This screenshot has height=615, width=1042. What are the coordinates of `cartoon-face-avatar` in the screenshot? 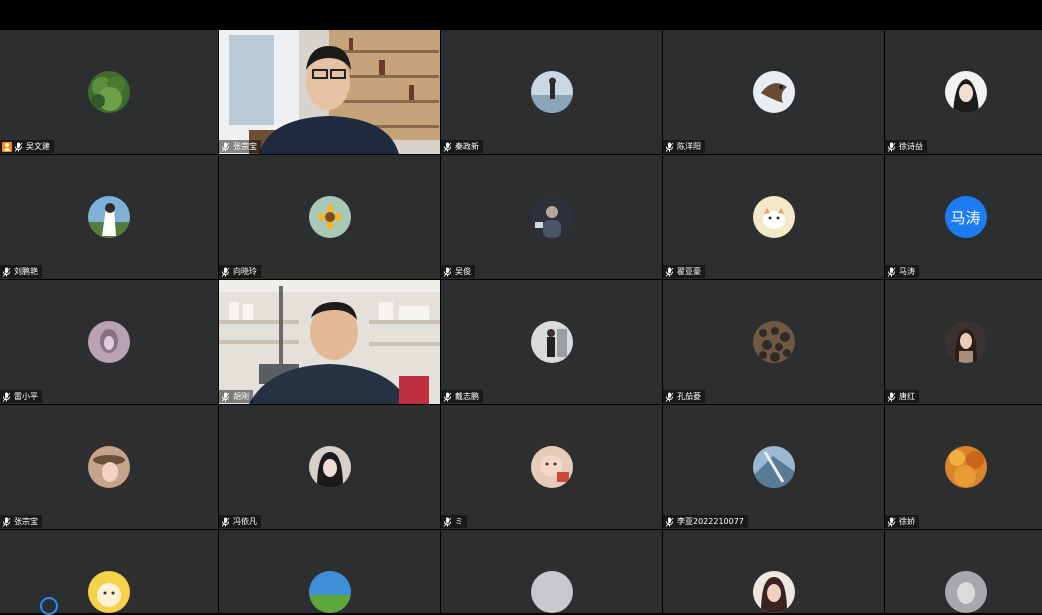 It's located at (109, 592).